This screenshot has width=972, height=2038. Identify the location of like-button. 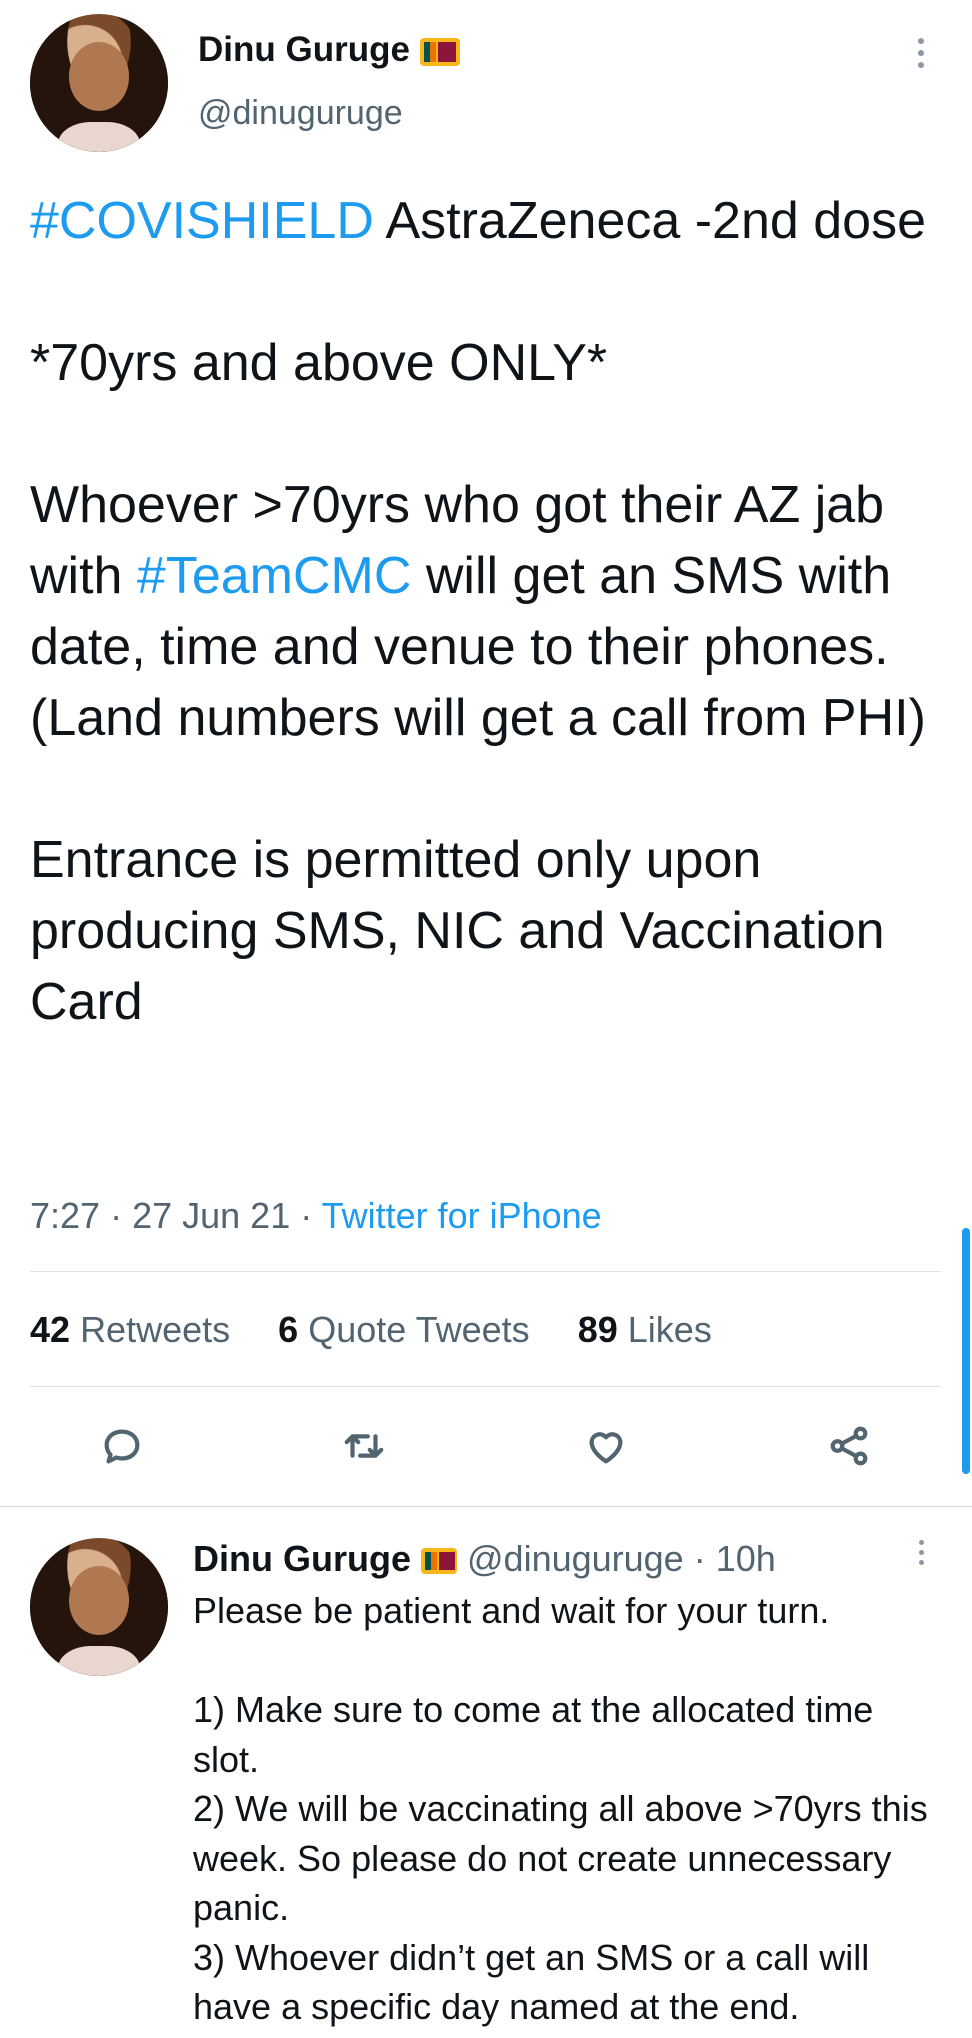
(606, 1446).